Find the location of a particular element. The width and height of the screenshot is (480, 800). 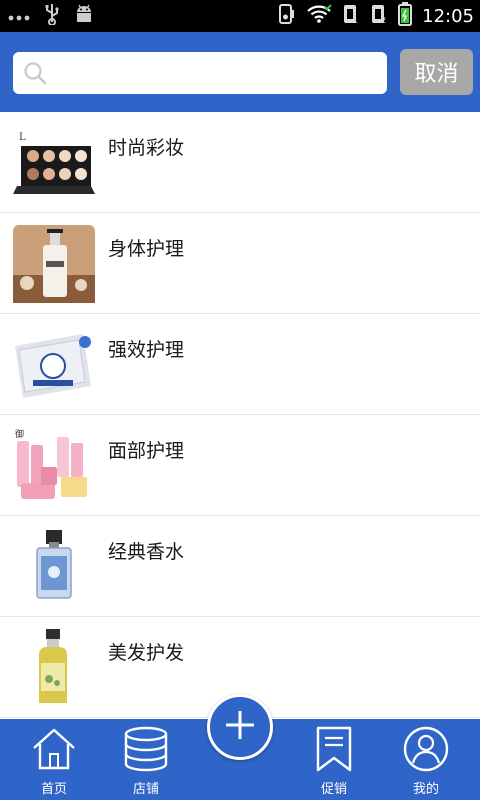

category-label: 身体护理 is located at coordinates (146, 249).